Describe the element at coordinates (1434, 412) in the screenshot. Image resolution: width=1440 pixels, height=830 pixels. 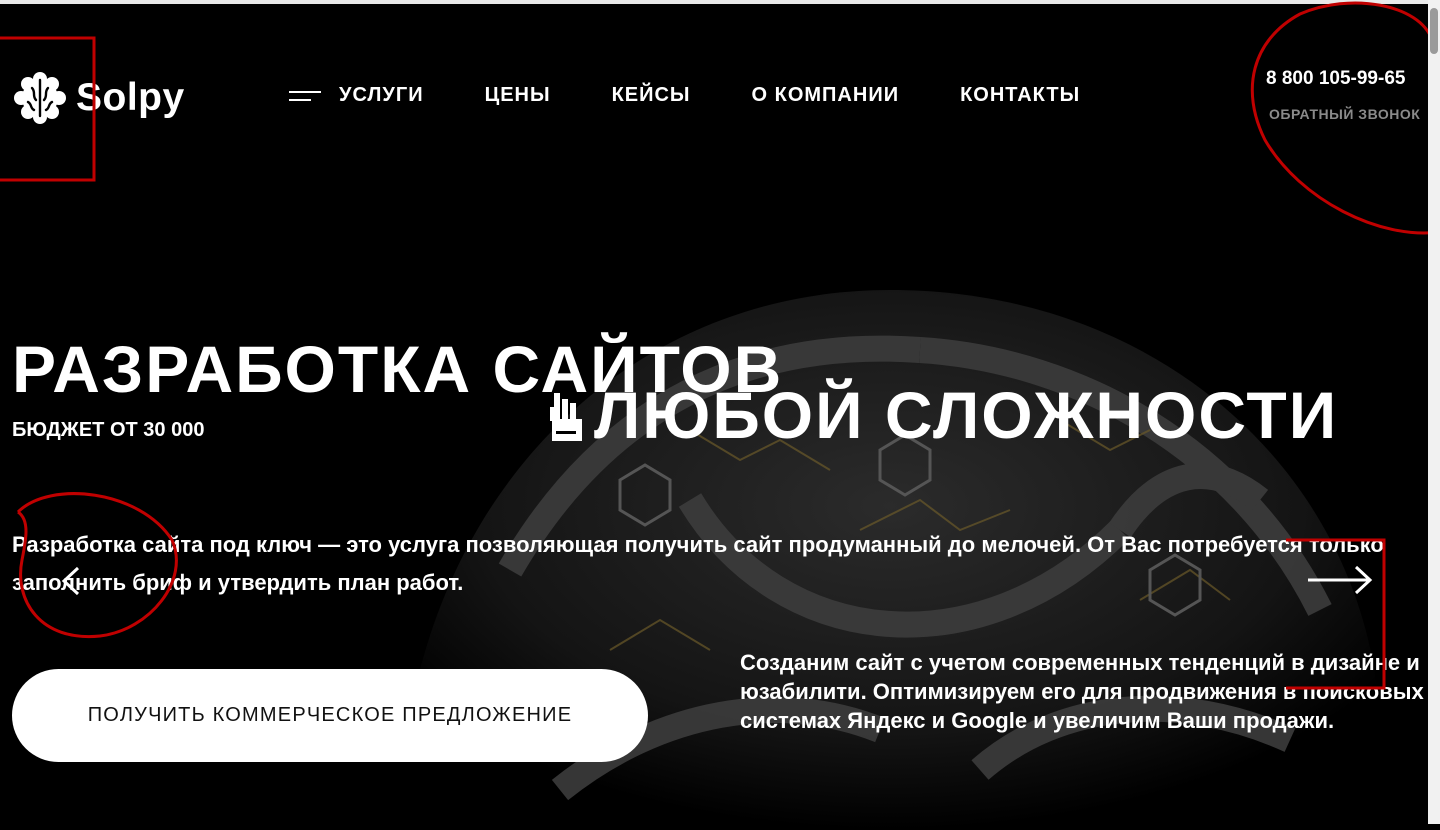
I see `scrollbar` at that location.